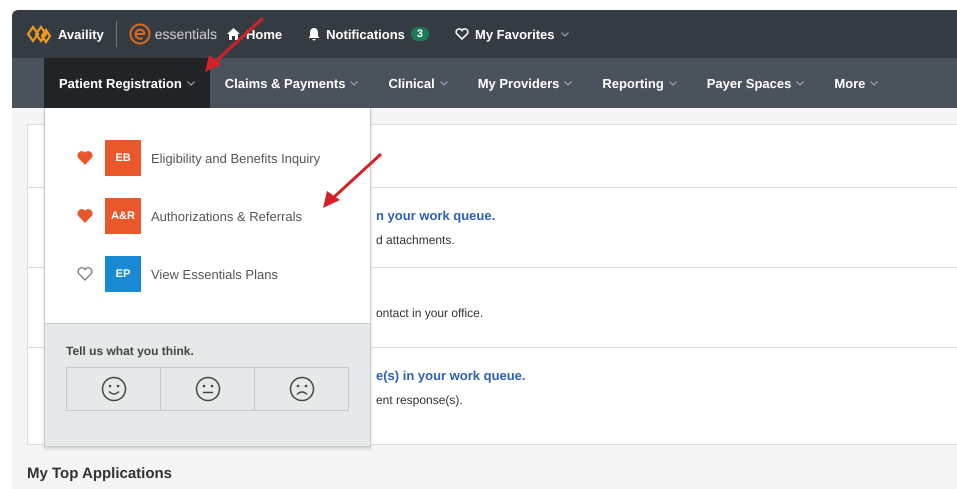 Image resolution: width=957 pixels, height=489 pixels. What do you see at coordinates (756, 83) in the screenshot?
I see `nav-tab: Payer Spaces` at bounding box center [756, 83].